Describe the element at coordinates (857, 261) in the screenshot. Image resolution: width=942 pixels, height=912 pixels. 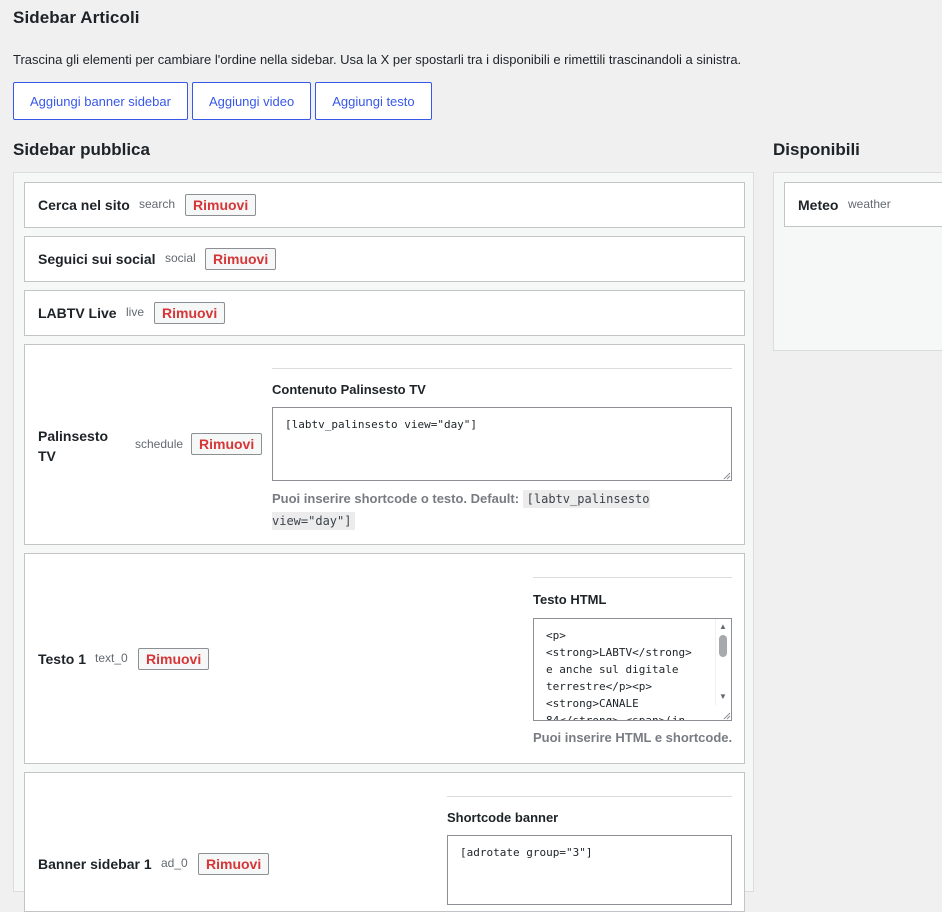
I see `available-dropzone: Meteo weather` at that location.